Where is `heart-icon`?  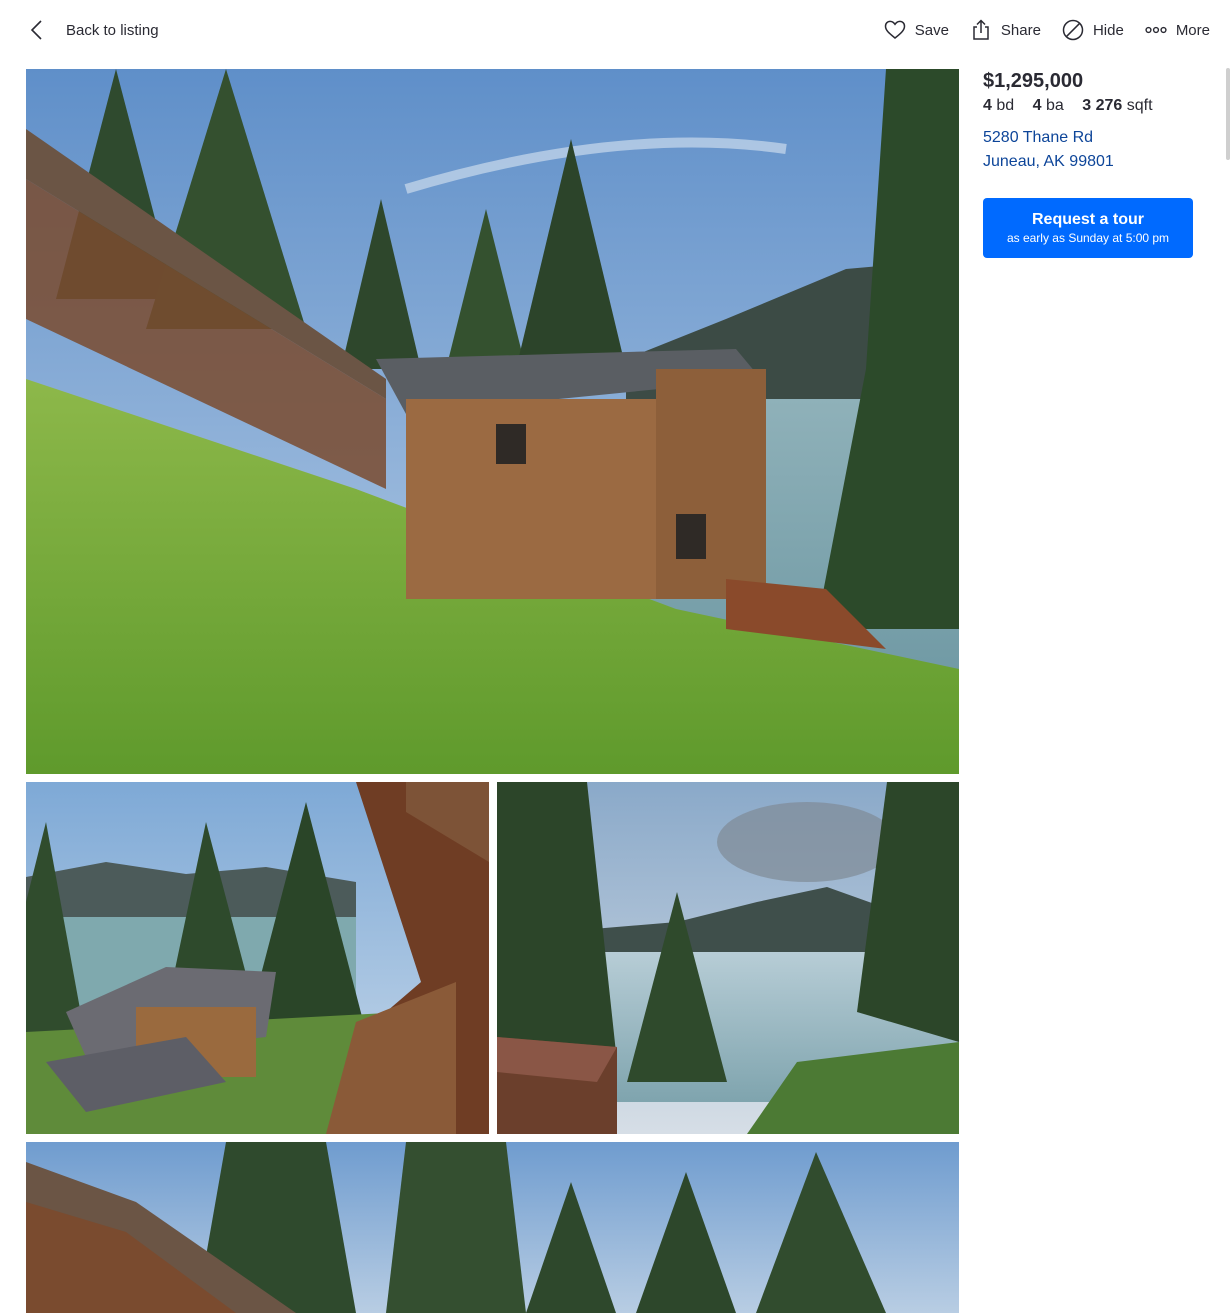 heart-icon is located at coordinates (894, 29).